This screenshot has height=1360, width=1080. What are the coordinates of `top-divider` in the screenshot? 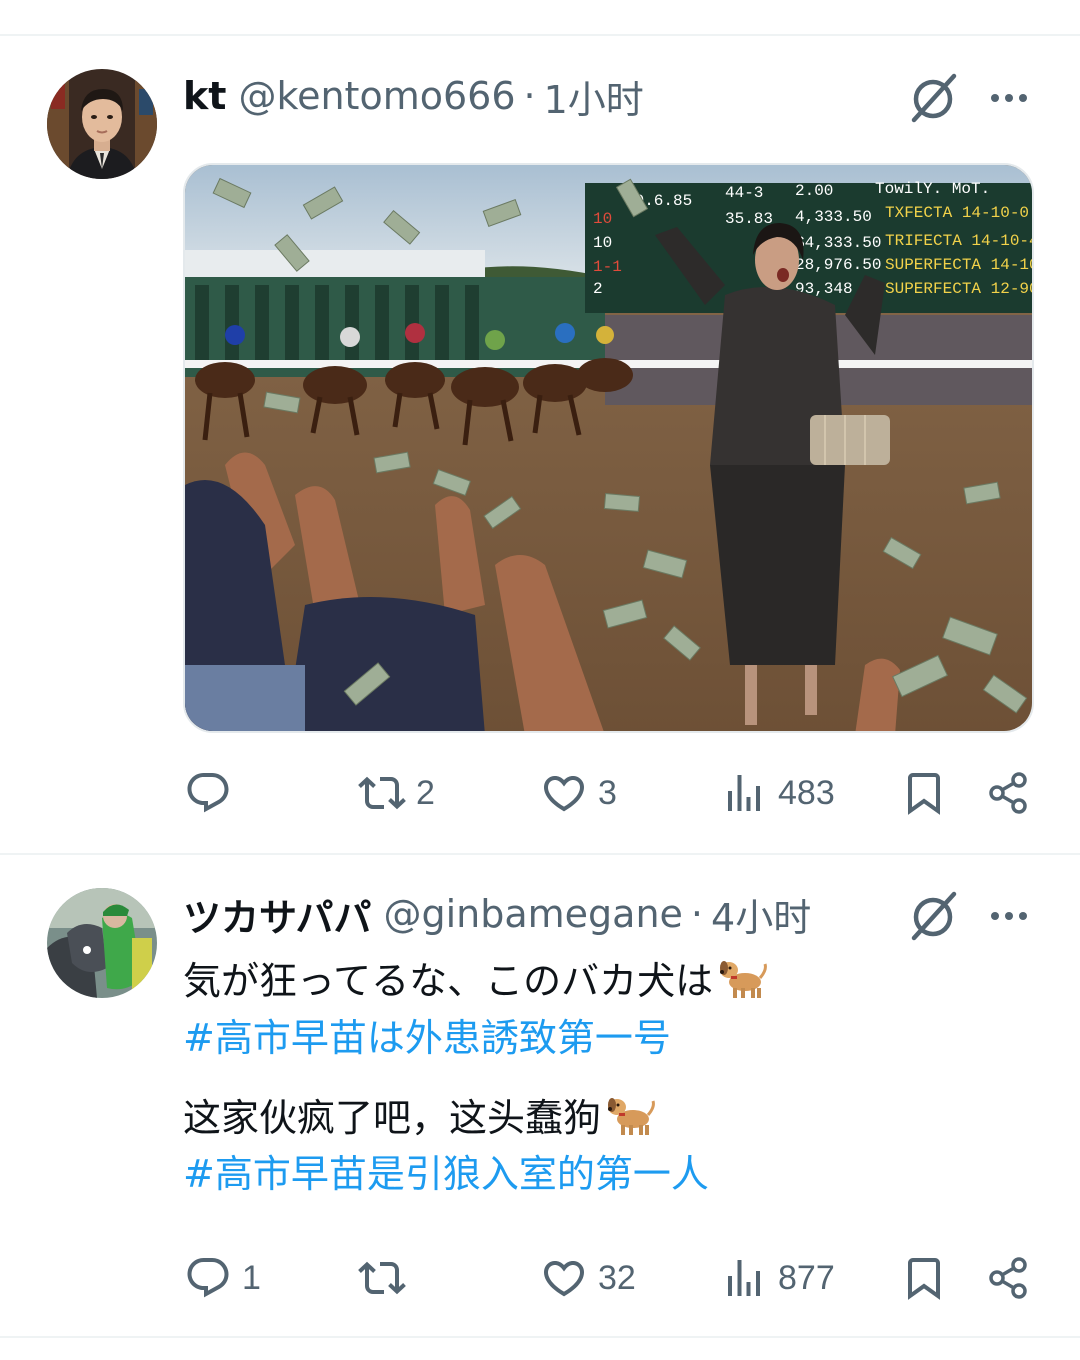 It's located at (540, 35).